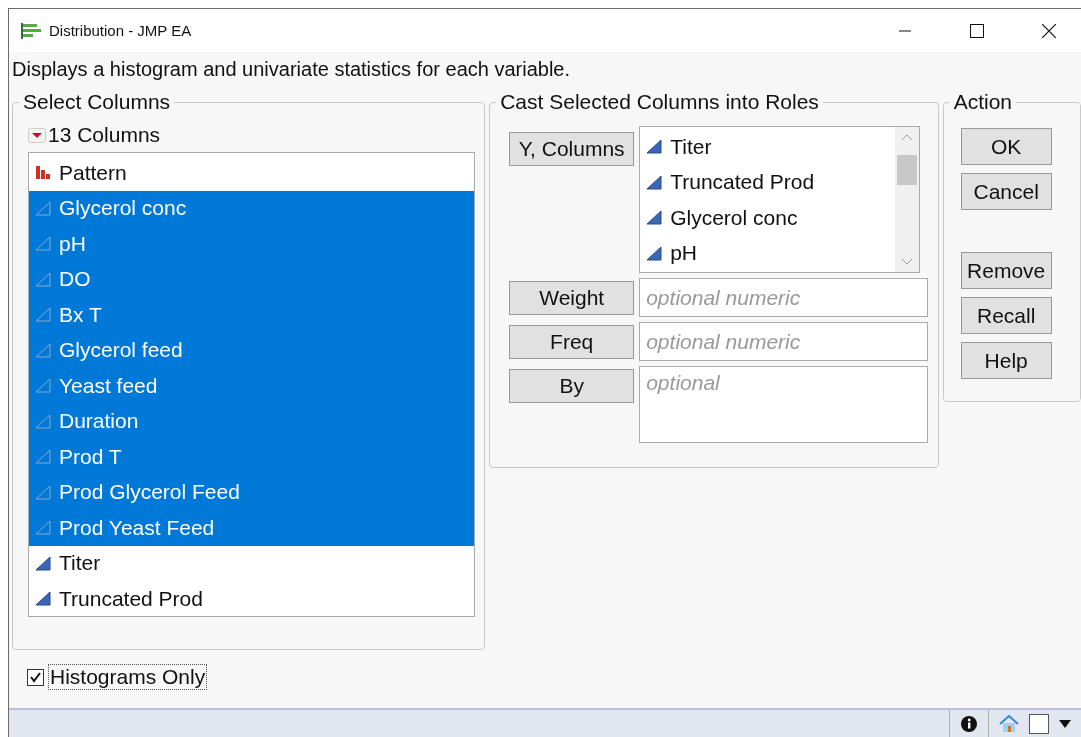  What do you see at coordinates (97, 102) in the screenshot?
I see `panel-title: Select Columns` at bounding box center [97, 102].